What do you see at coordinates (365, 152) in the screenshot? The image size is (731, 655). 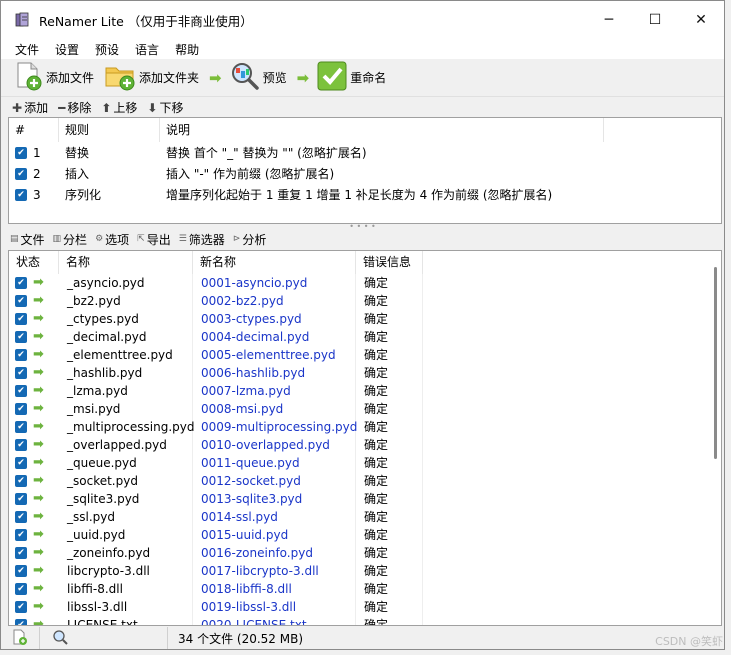 I see `rule-row: ✔ 1 替换 替换 首个 "_" 替换为 "" (忽略扩展名)` at bounding box center [365, 152].